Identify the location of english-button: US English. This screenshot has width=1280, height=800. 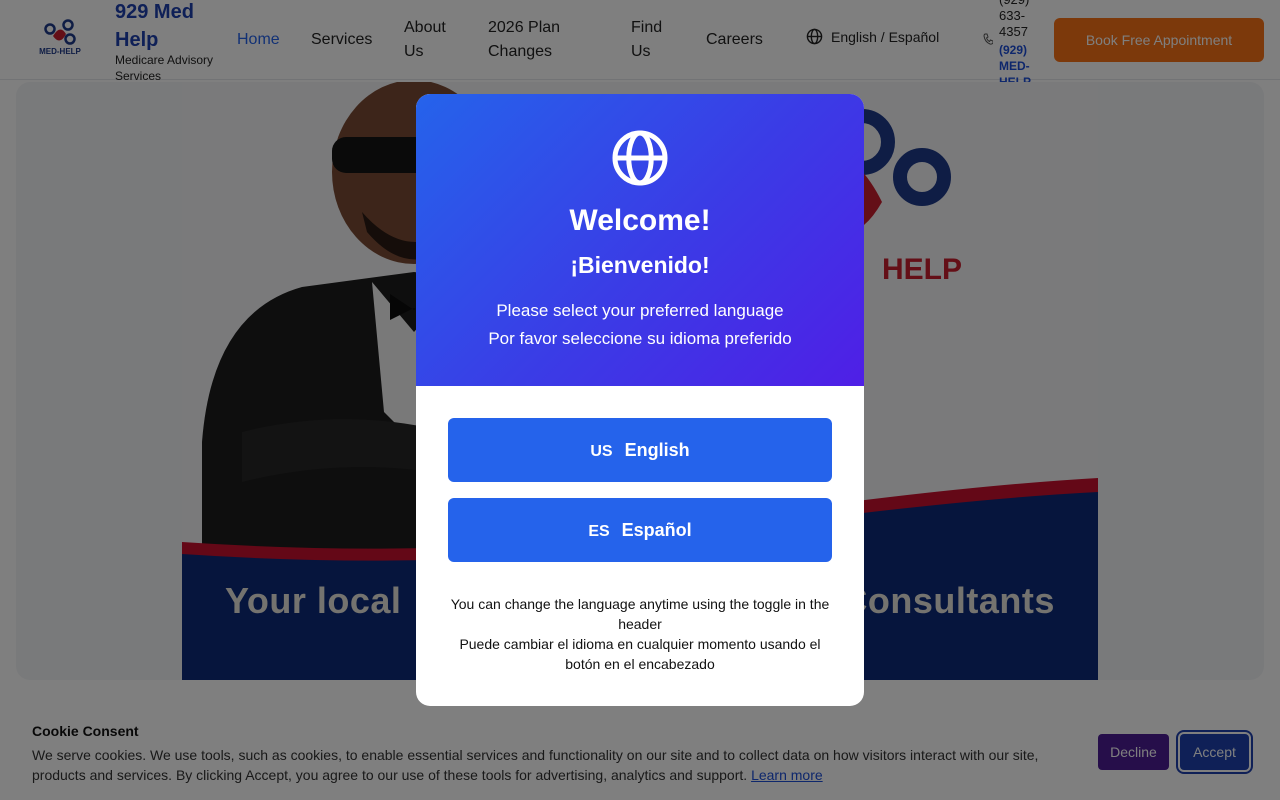
(640, 450).